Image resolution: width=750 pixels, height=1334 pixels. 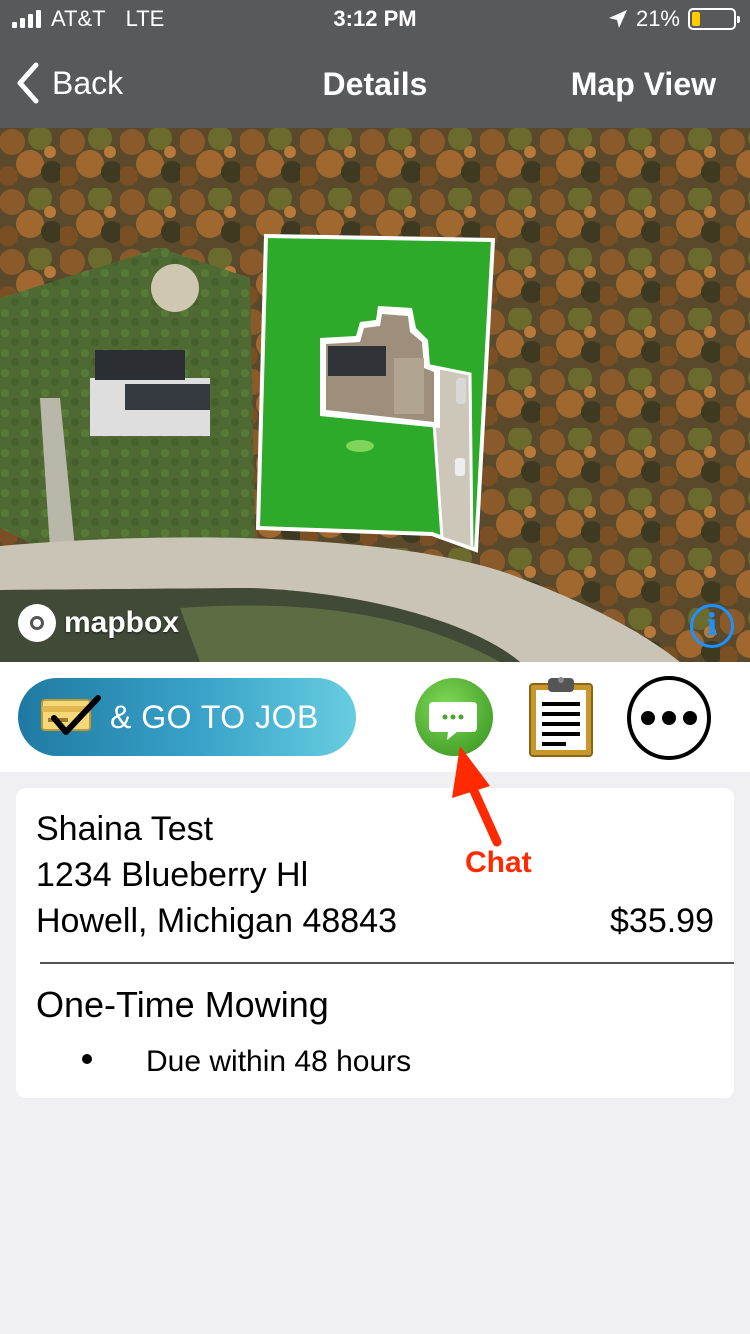 I want to click on address-line-2: Howell, Michigan 48843, so click(x=216, y=921).